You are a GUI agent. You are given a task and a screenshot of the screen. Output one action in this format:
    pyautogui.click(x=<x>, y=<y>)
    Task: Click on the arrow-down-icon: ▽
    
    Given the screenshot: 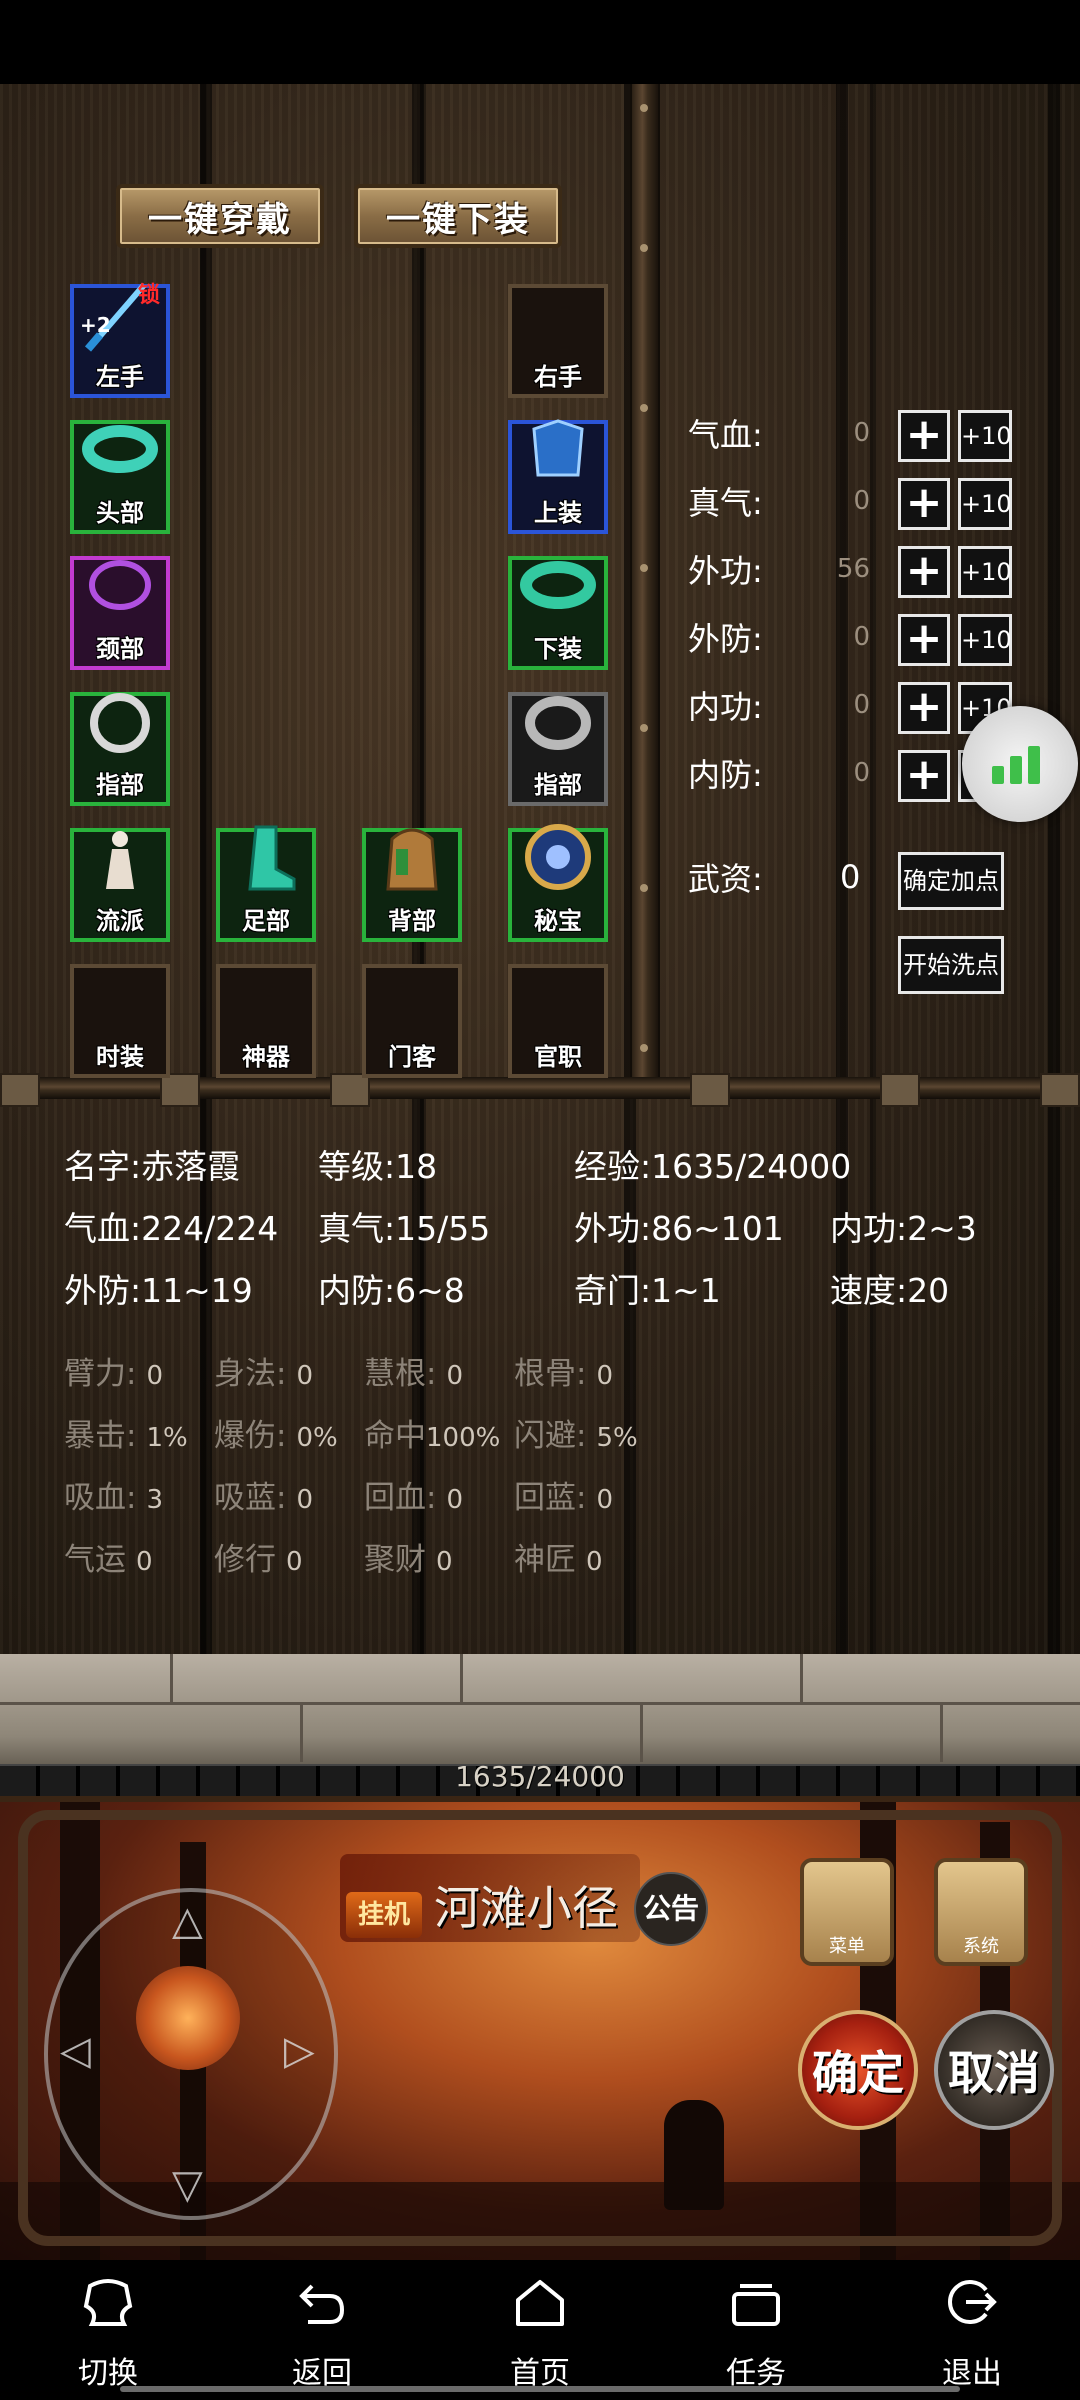 What is the action you would take?
    pyautogui.click(x=187, y=2185)
    